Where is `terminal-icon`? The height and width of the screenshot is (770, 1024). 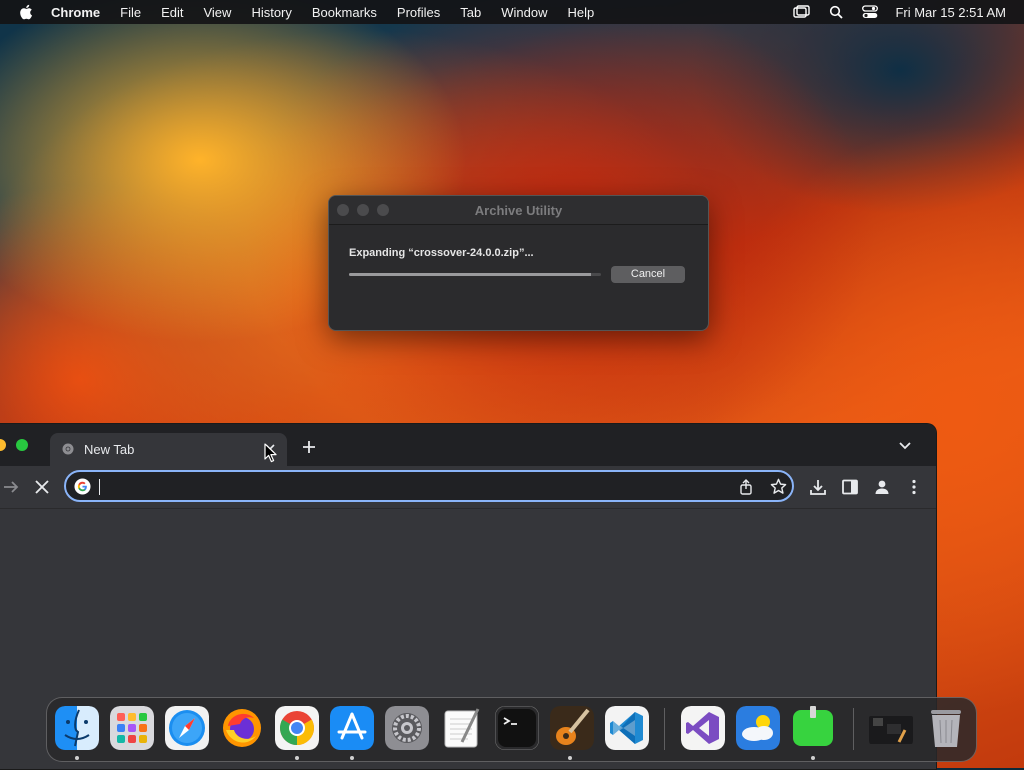
terminal-icon is located at coordinates (517, 728).